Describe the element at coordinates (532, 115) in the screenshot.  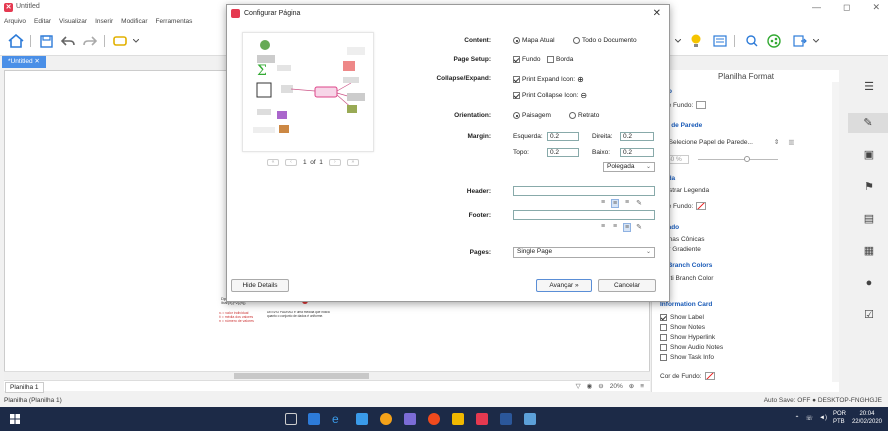
I see `option-paisagem: Paisagem` at that location.